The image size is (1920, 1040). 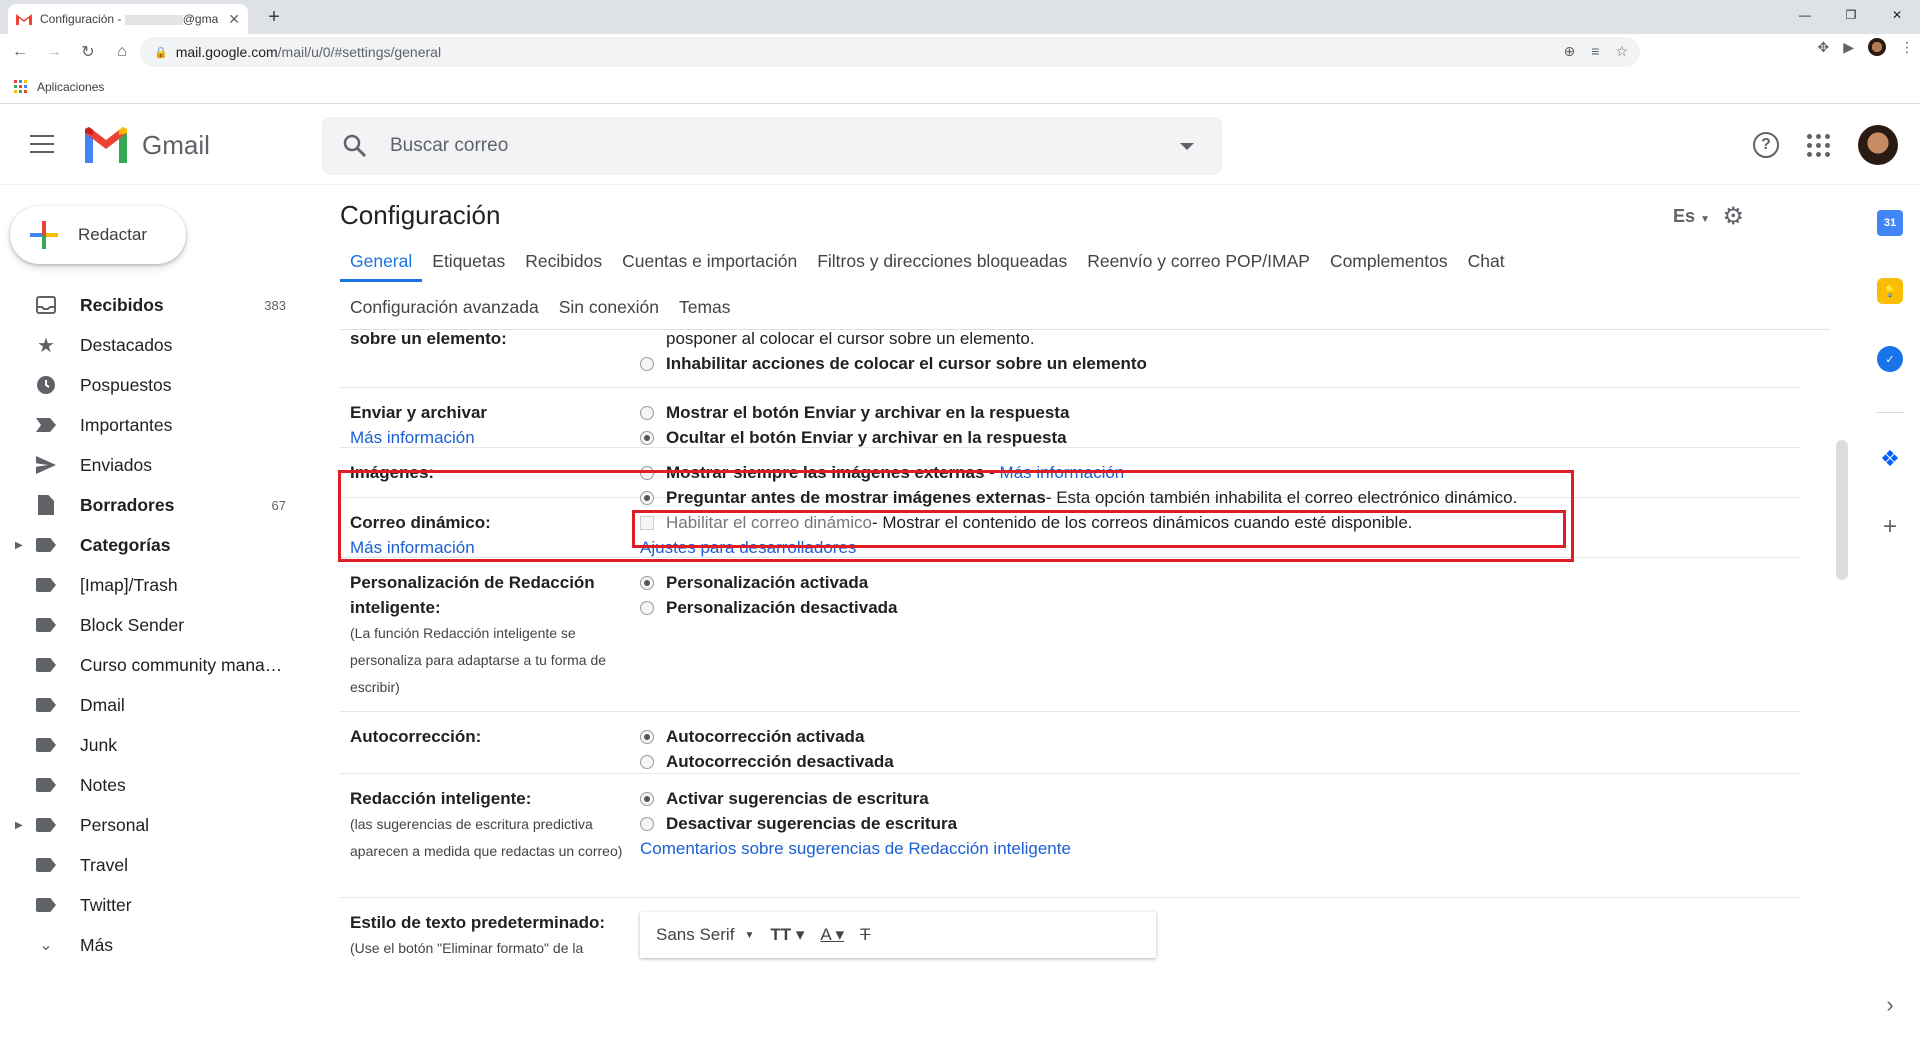 I want to click on apps-icon, so click(x=20, y=86).